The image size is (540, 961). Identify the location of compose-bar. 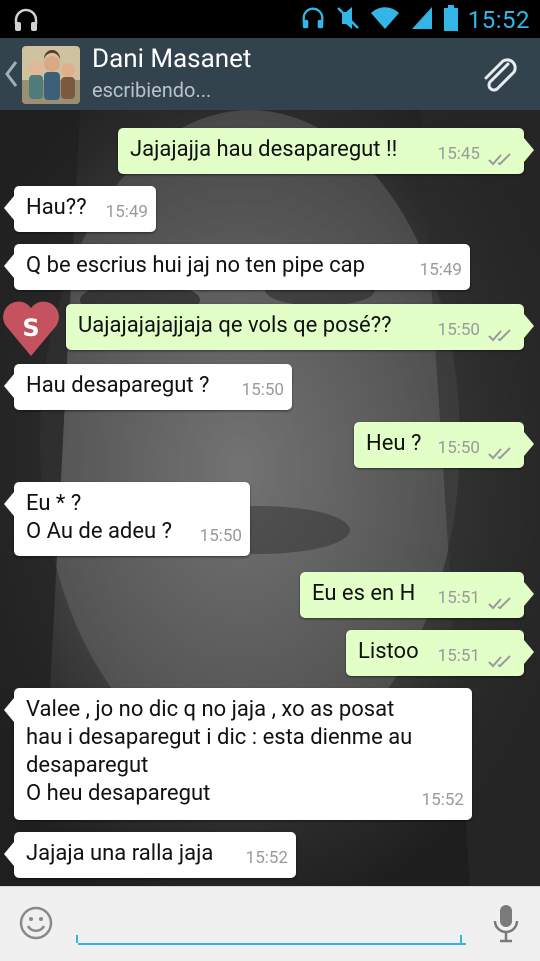
(270, 923).